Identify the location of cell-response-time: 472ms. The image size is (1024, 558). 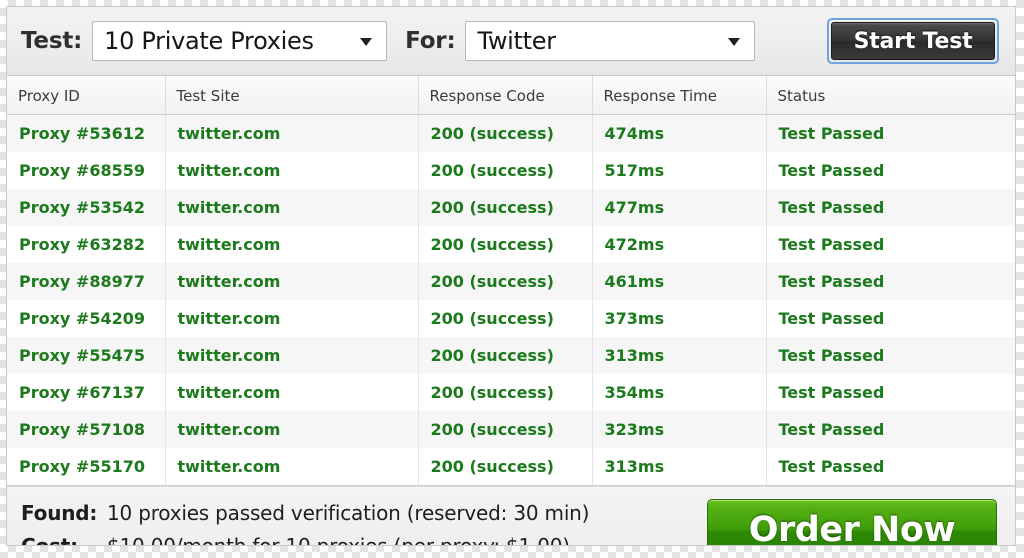
(679, 244).